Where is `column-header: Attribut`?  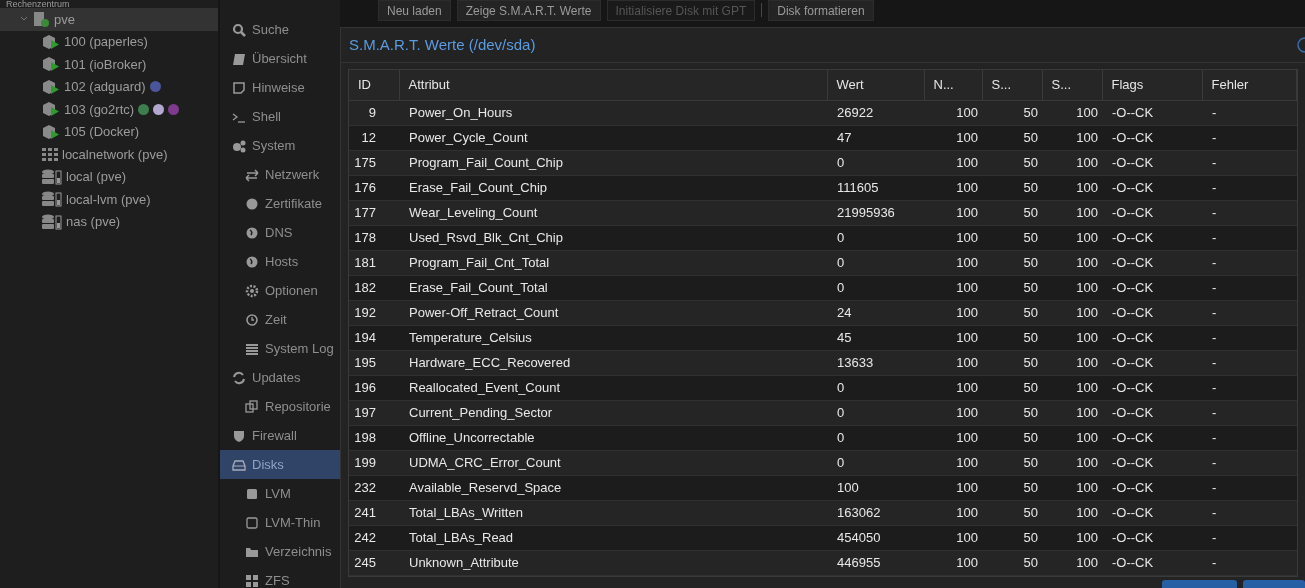
column-header: Attribut is located at coordinates (613, 85).